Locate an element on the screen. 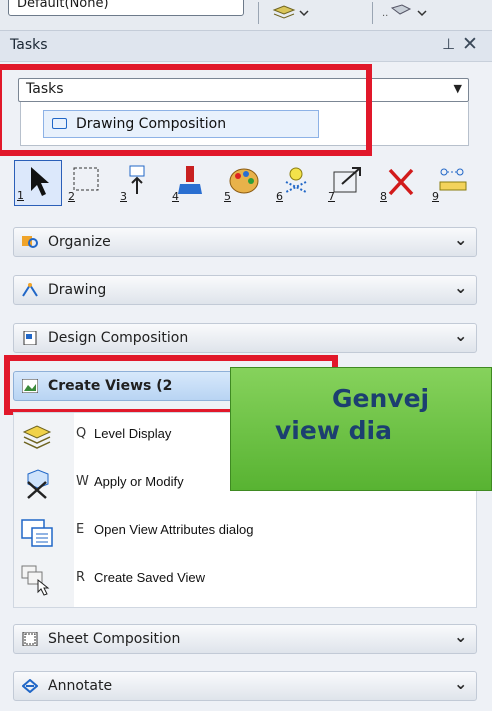 The height and width of the screenshot is (711, 492). section-label: Drawing is located at coordinates (77, 290).